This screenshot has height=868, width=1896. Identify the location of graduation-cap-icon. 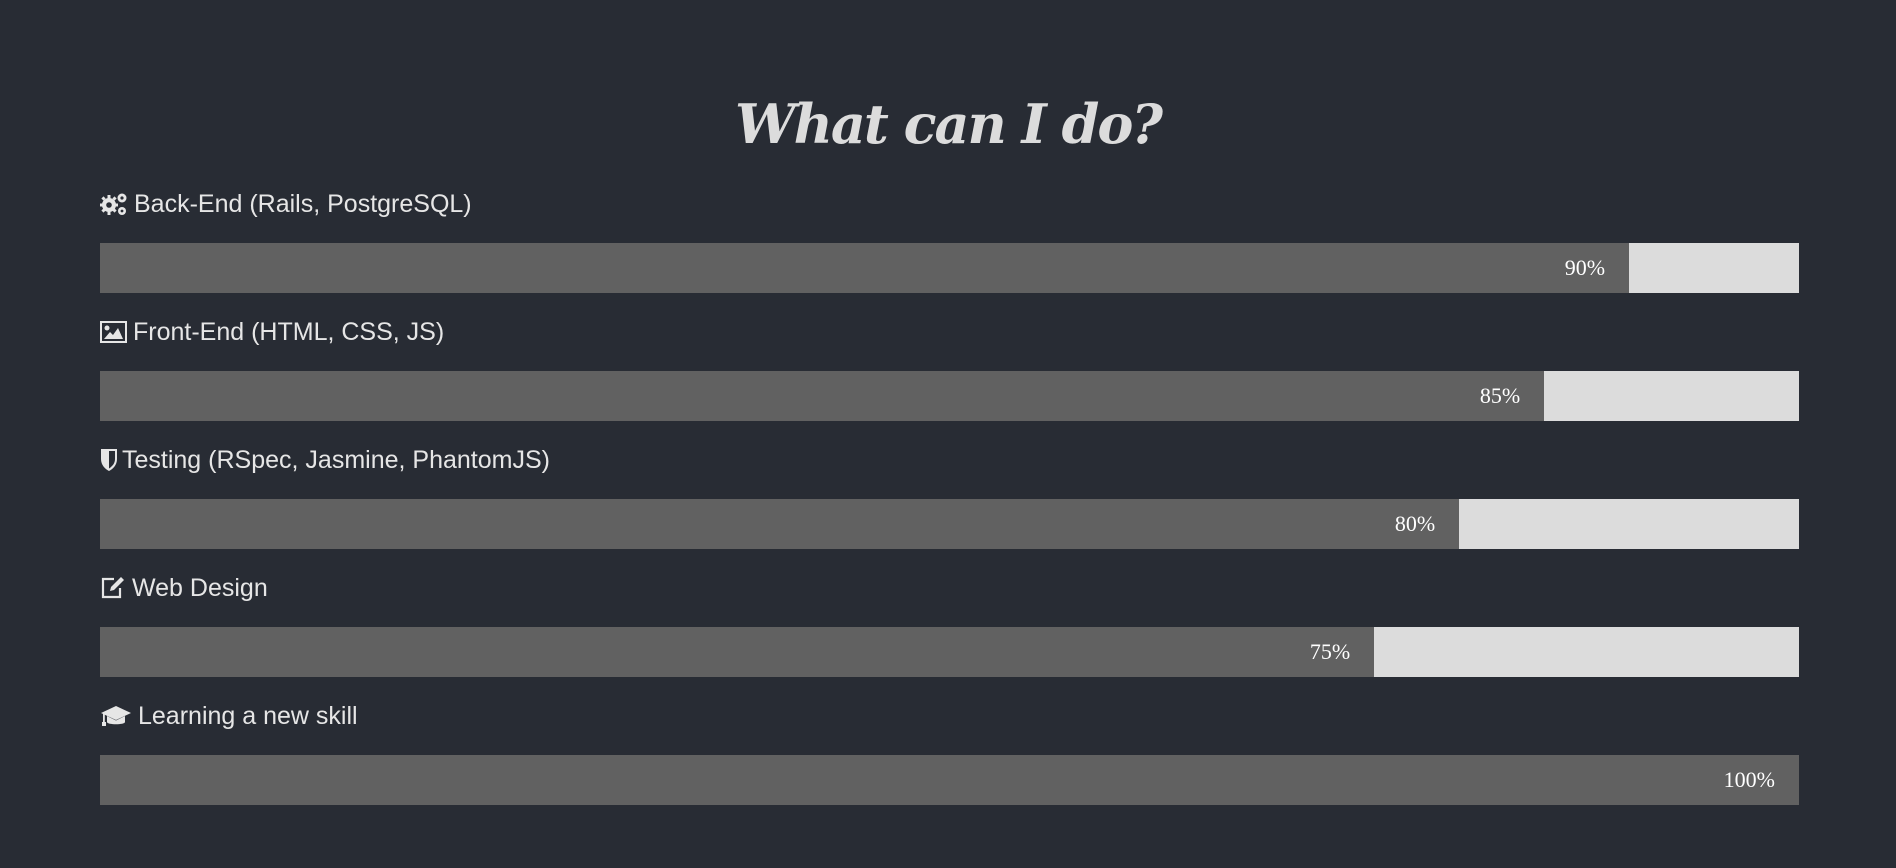
(116, 716).